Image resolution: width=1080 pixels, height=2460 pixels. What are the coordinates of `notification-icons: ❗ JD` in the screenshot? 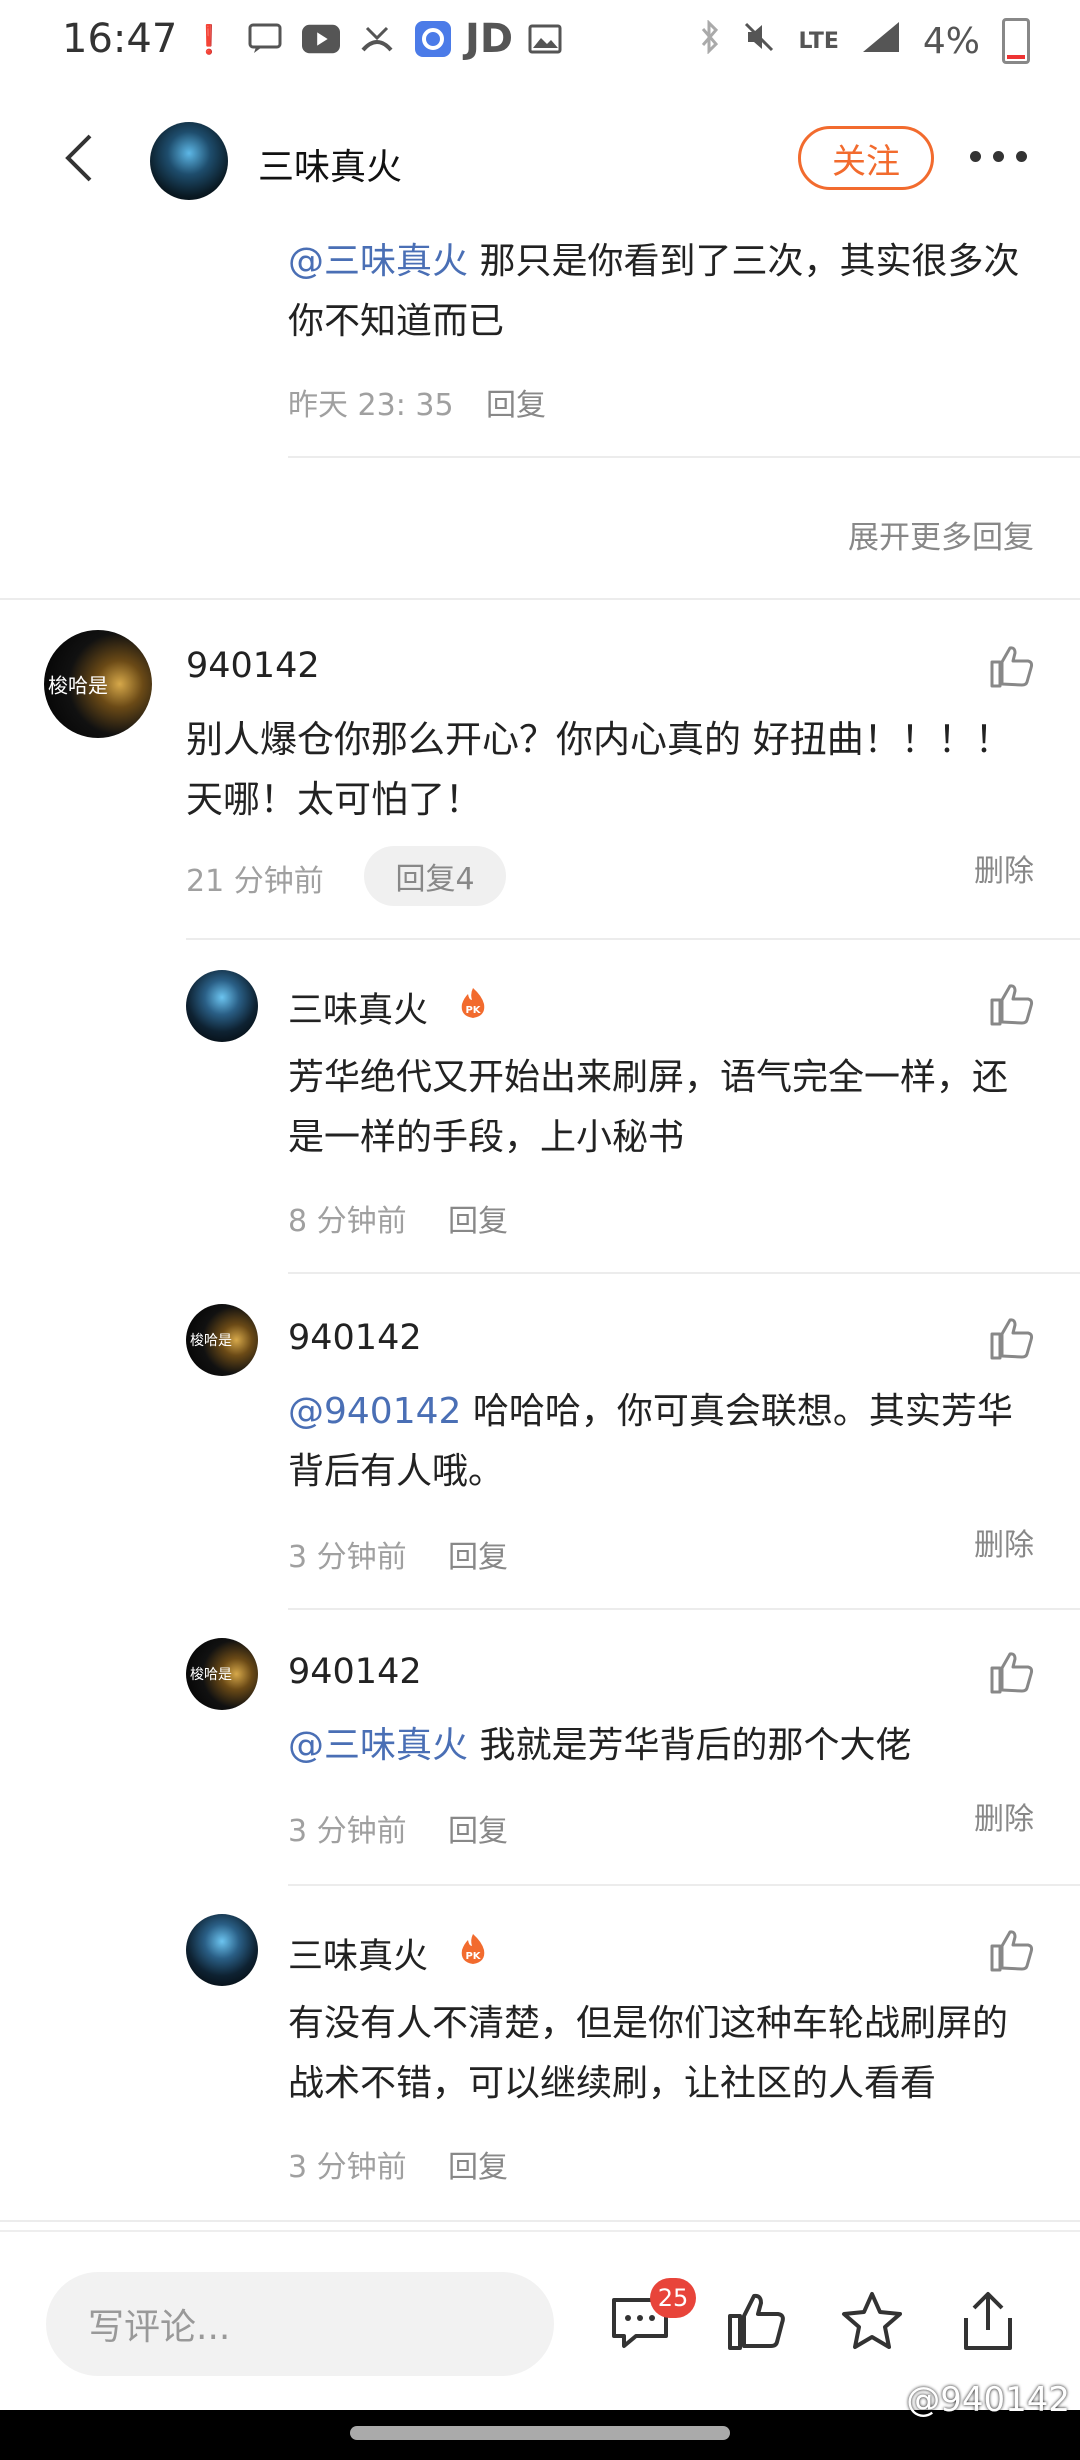 It's located at (377, 39).